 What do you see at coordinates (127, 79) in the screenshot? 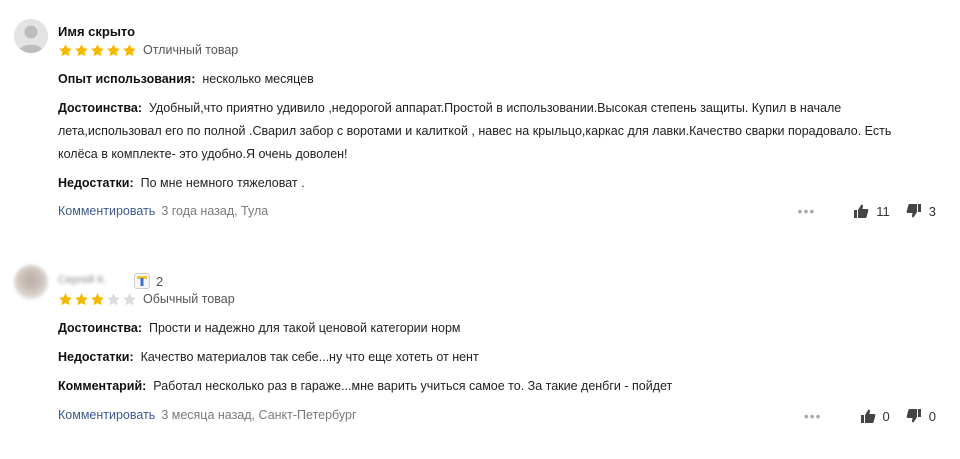
I see `field-label: Опыт использования:` at bounding box center [127, 79].